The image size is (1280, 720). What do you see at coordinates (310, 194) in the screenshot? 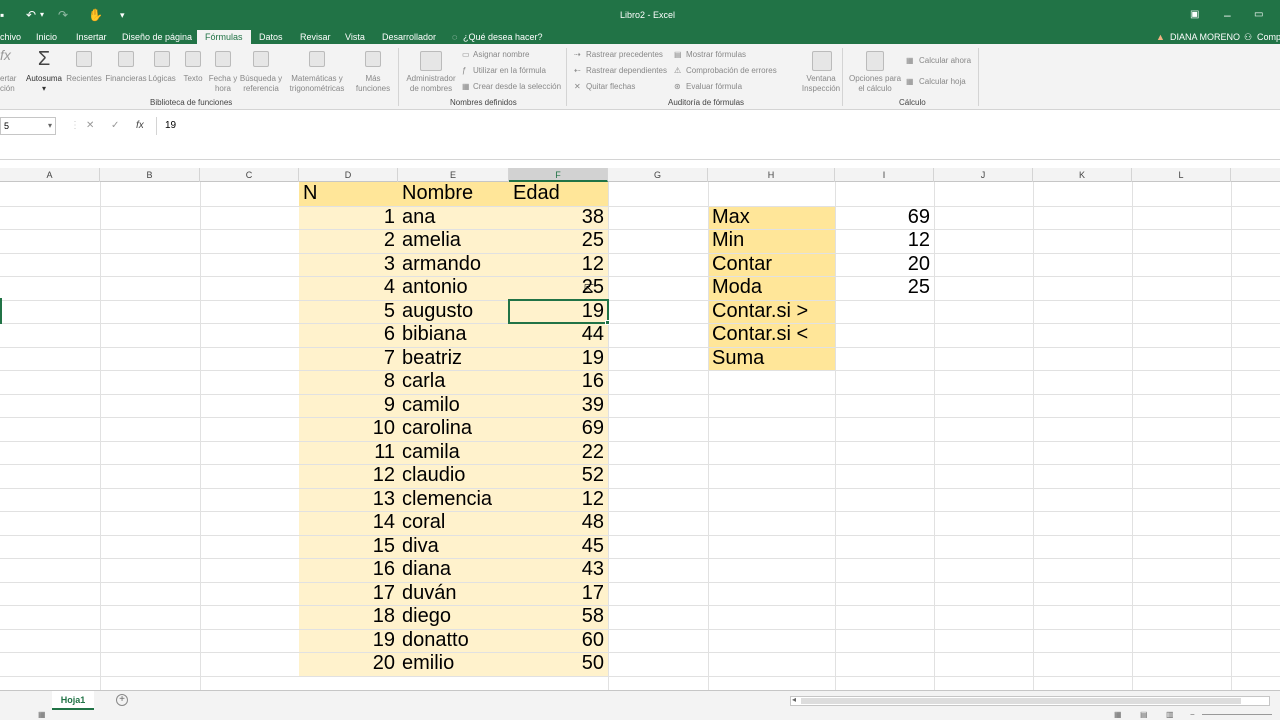
I see `header-n: N` at bounding box center [310, 194].